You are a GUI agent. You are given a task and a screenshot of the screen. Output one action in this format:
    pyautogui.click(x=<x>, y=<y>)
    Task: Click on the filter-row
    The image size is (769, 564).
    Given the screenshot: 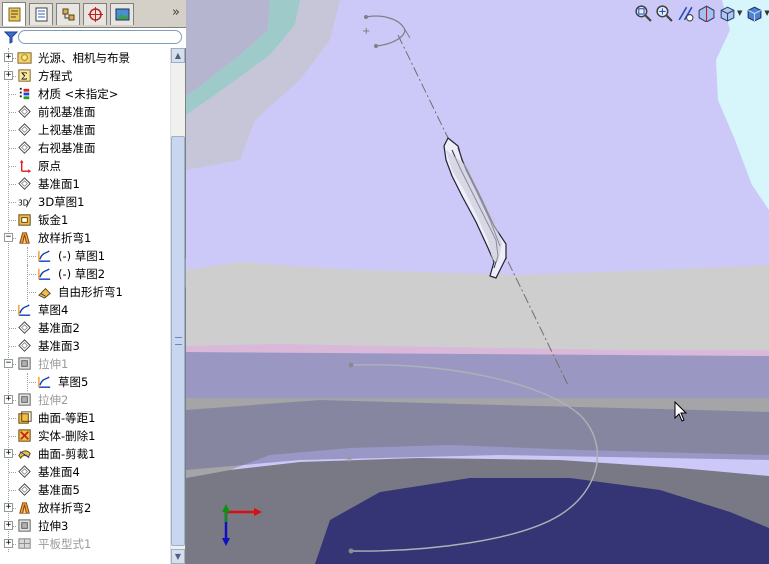 What is the action you would take?
    pyautogui.click(x=93, y=38)
    